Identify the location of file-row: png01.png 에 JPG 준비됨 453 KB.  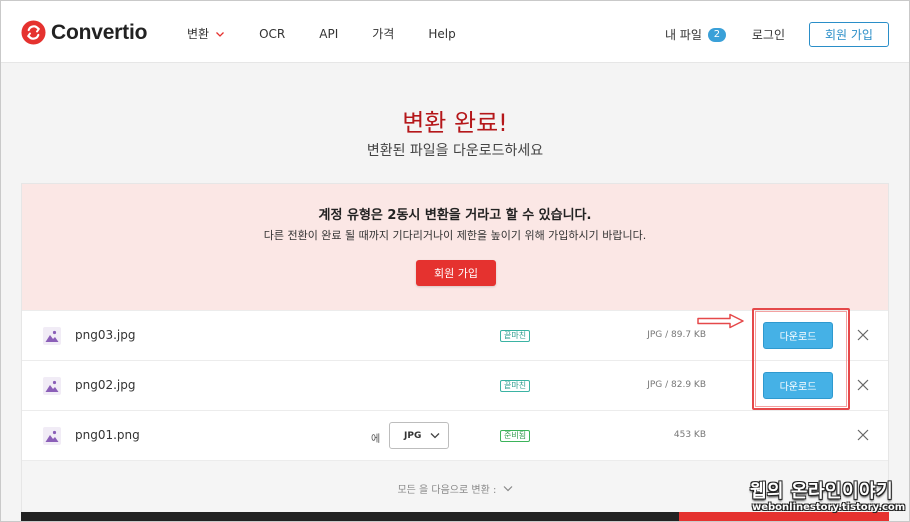
(455, 435).